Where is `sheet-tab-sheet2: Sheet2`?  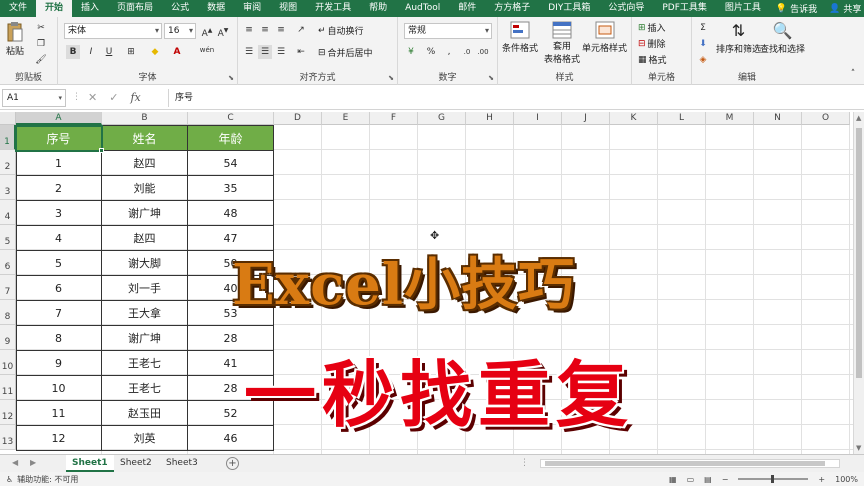 sheet-tab-sheet2: Sheet2 is located at coordinates (136, 463).